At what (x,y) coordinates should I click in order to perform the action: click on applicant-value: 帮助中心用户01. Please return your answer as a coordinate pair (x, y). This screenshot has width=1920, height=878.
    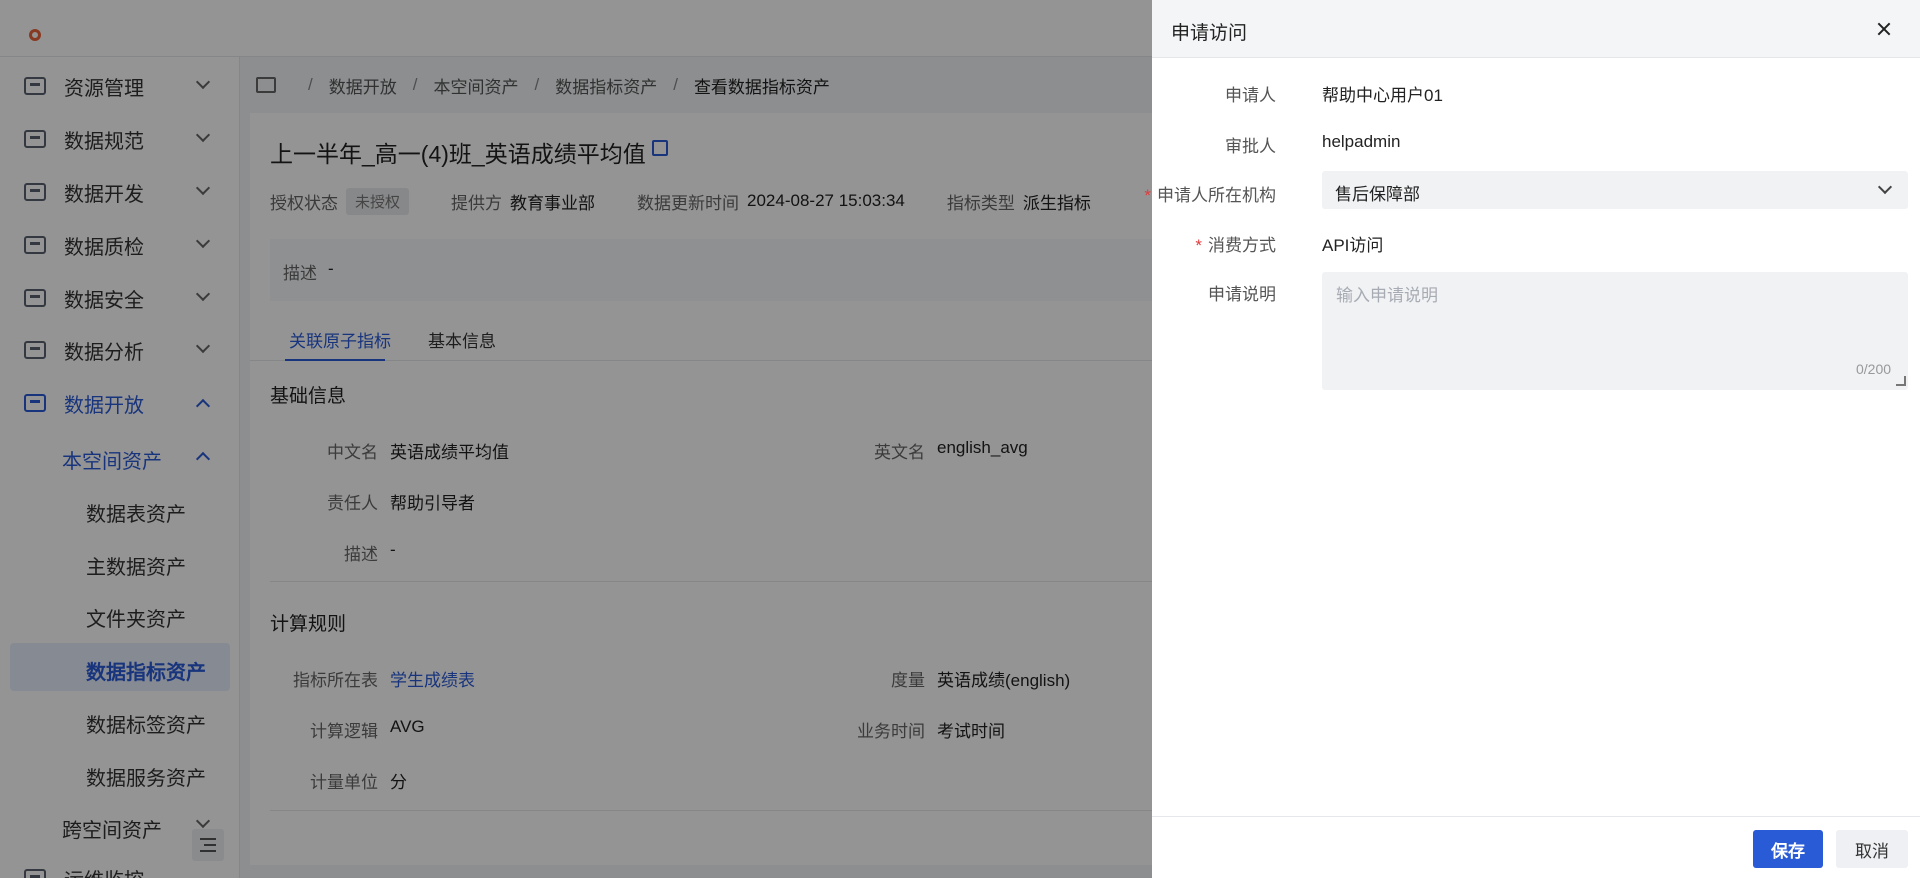
    Looking at the image, I should click on (1382, 95).